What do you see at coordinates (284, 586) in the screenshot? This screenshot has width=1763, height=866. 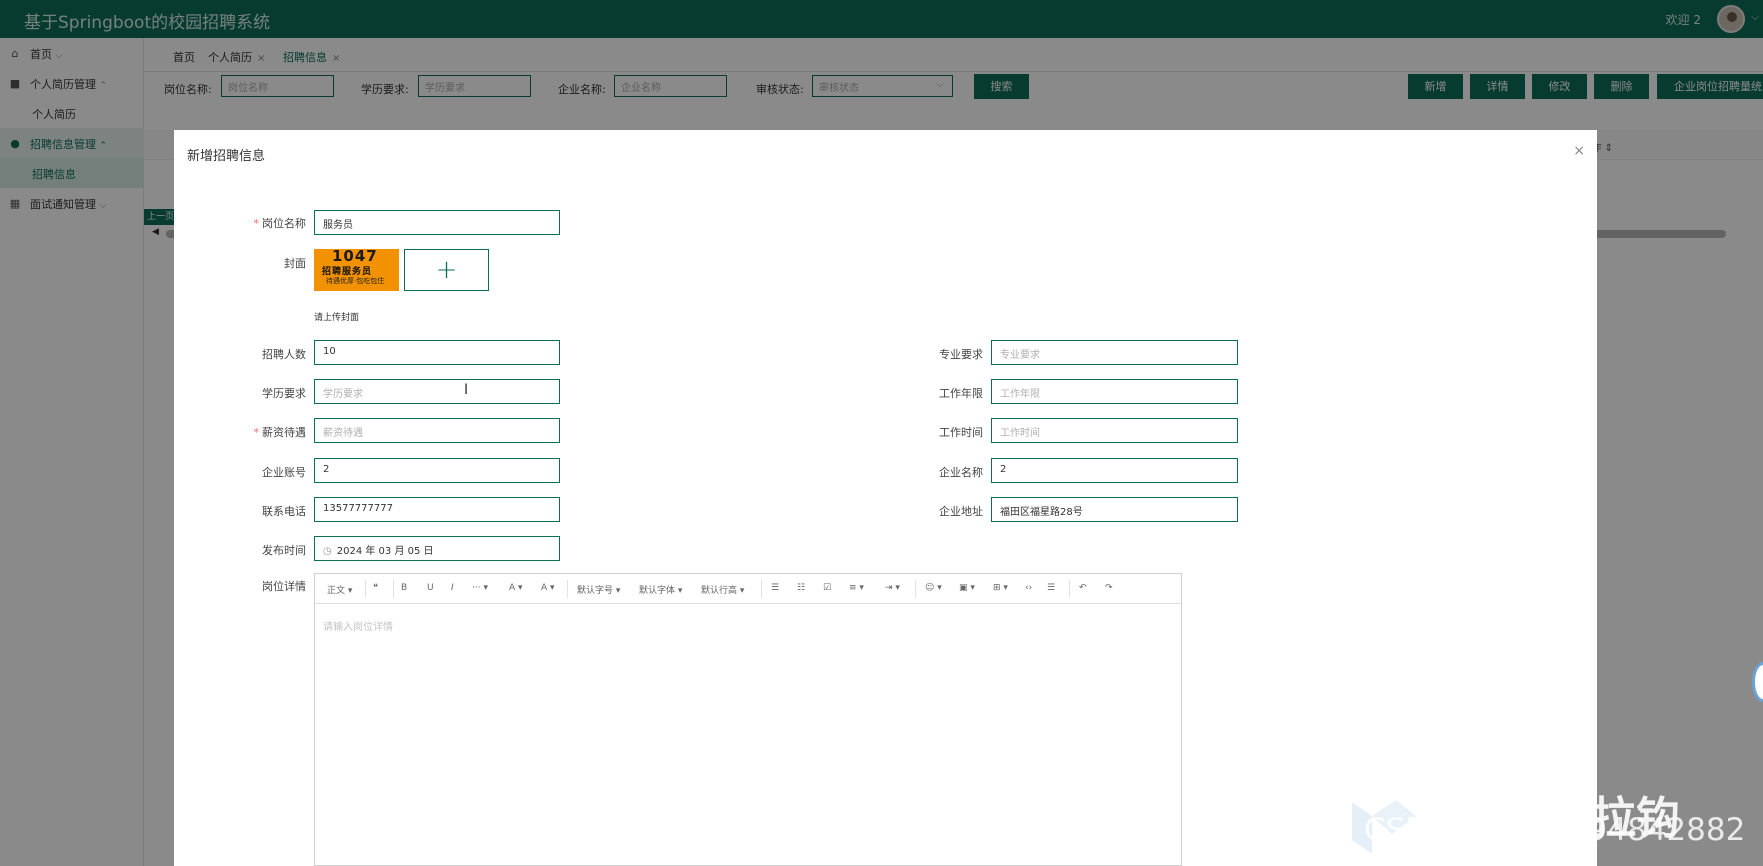 I see `details-label: 岗位详情` at bounding box center [284, 586].